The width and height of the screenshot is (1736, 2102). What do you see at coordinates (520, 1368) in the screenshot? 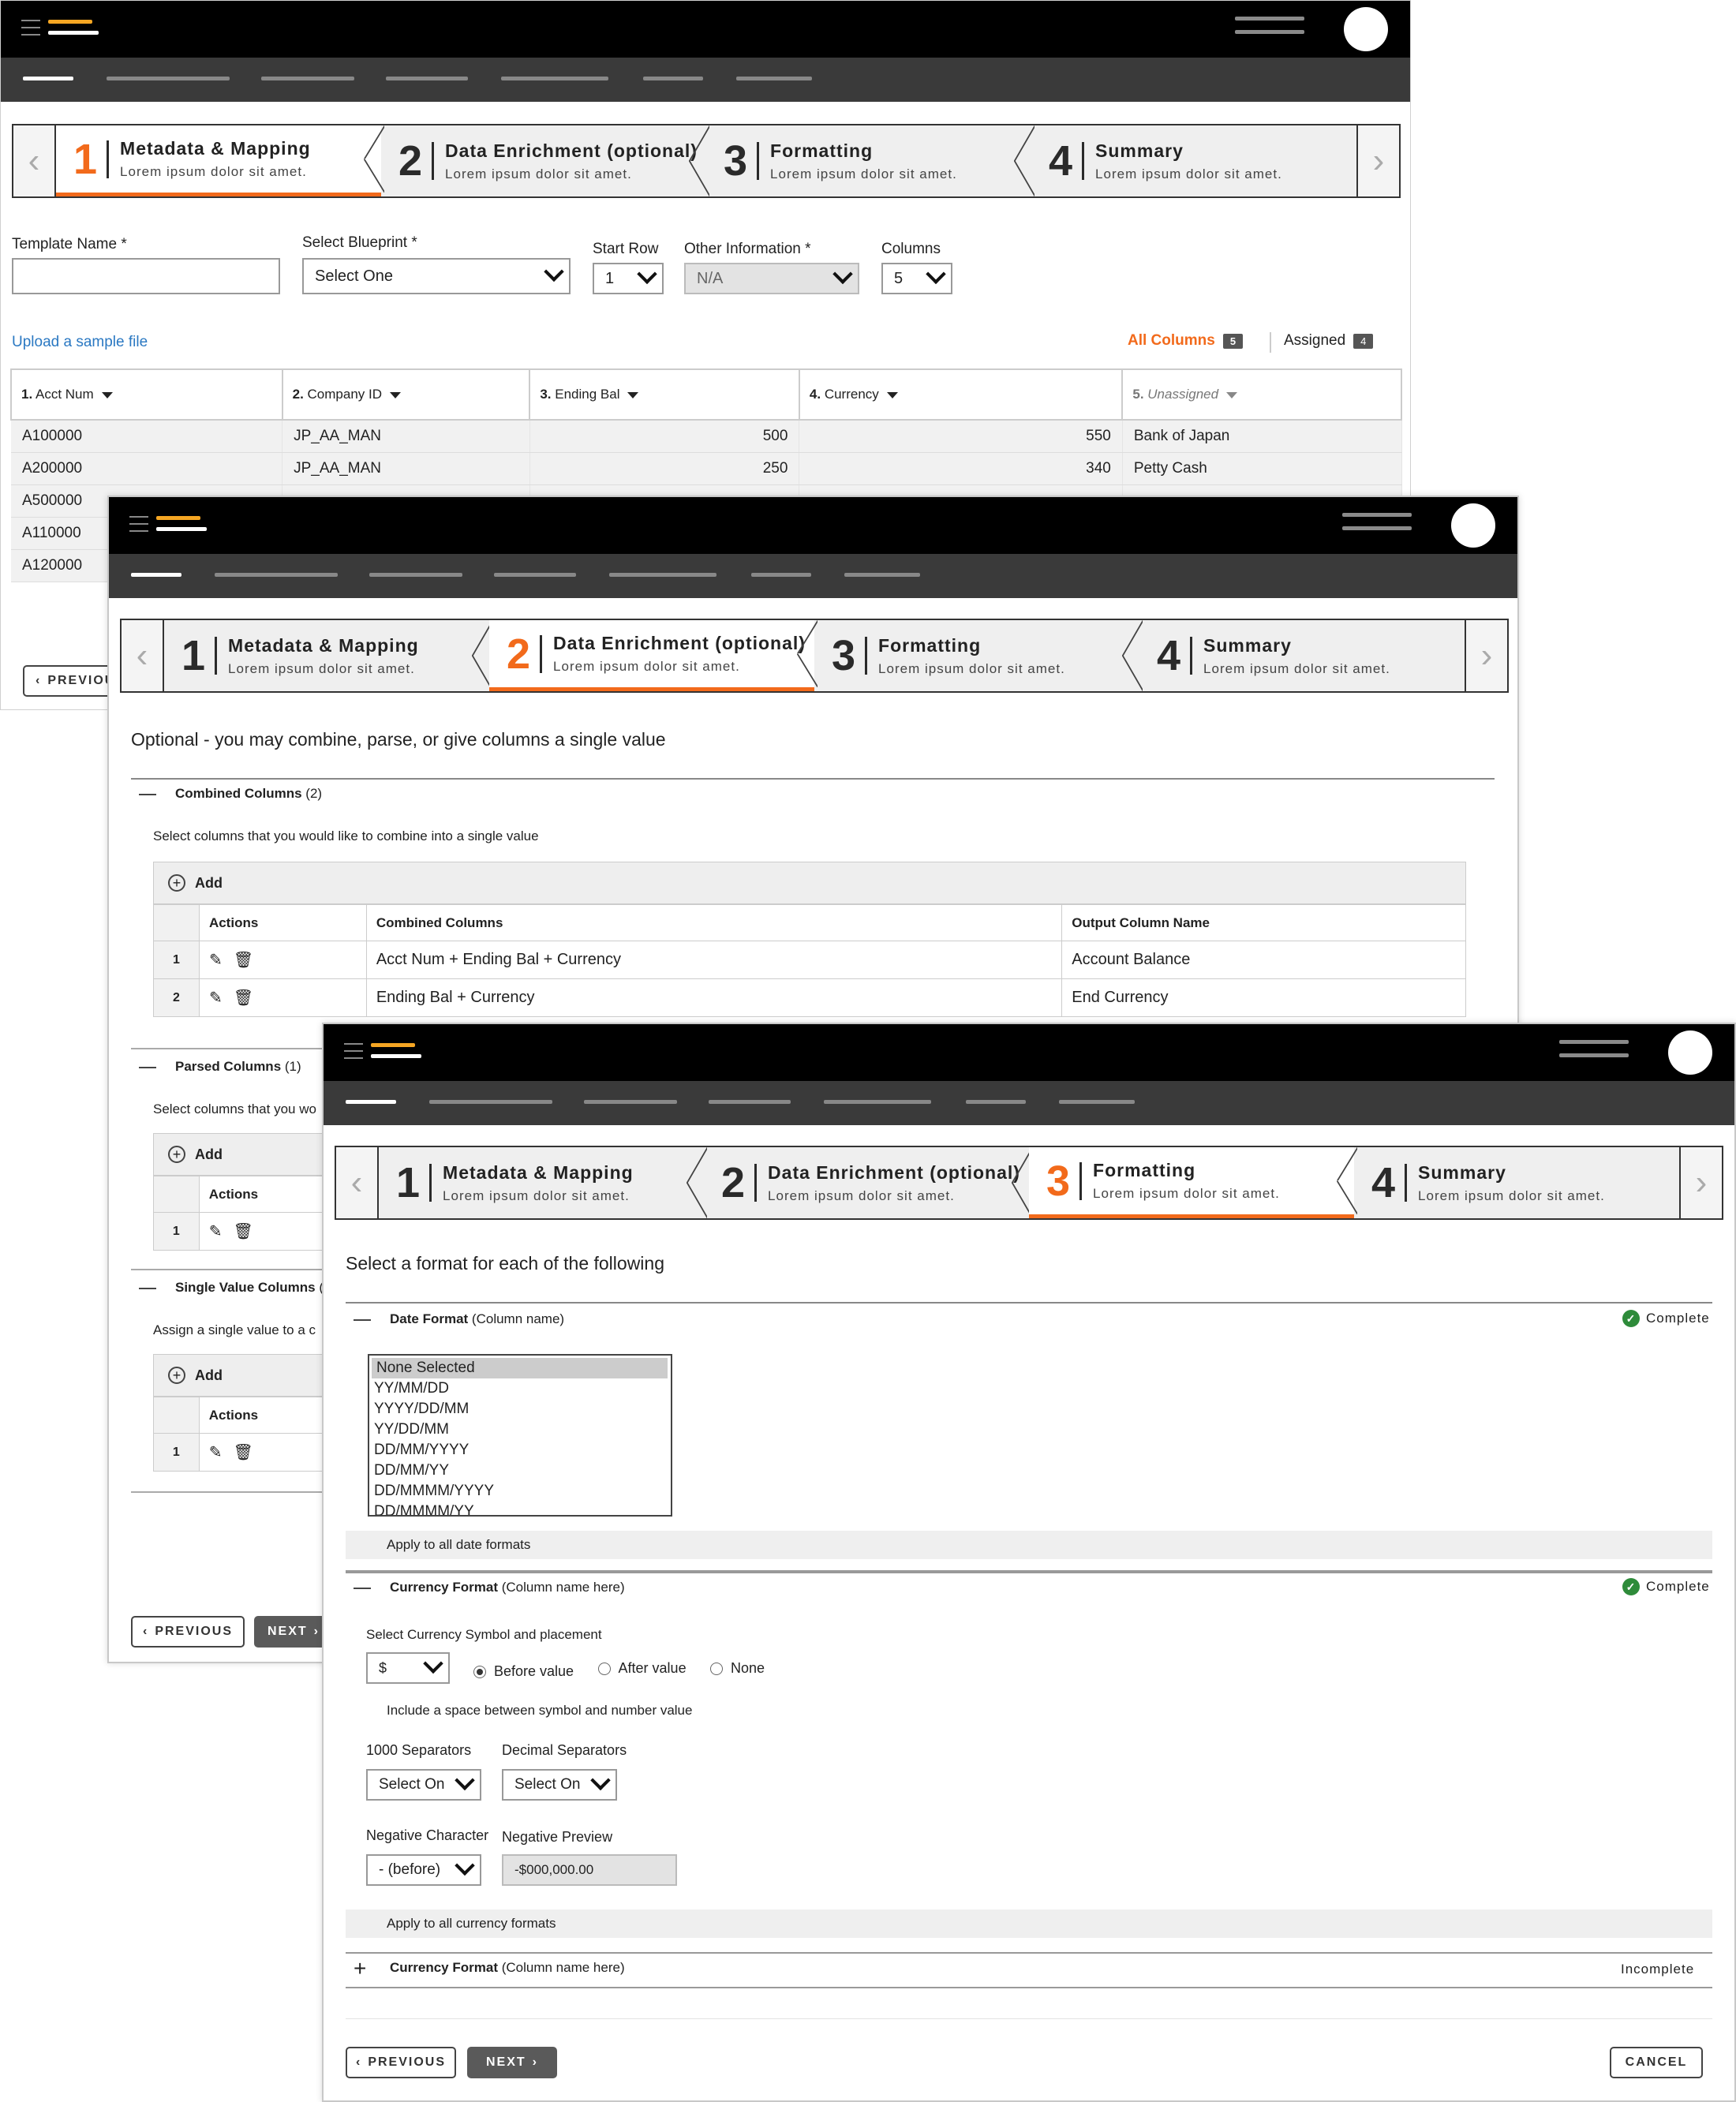
I see `list-option: None Selected` at bounding box center [520, 1368].